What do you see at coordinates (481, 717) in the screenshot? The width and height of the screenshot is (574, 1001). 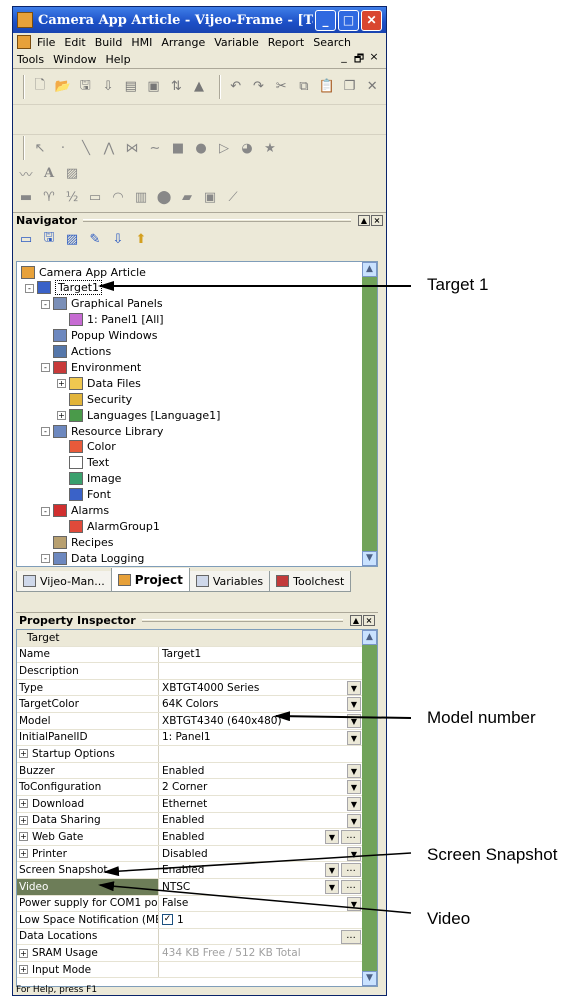 I see `callout-model: Model number` at bounding box center [481, 717].